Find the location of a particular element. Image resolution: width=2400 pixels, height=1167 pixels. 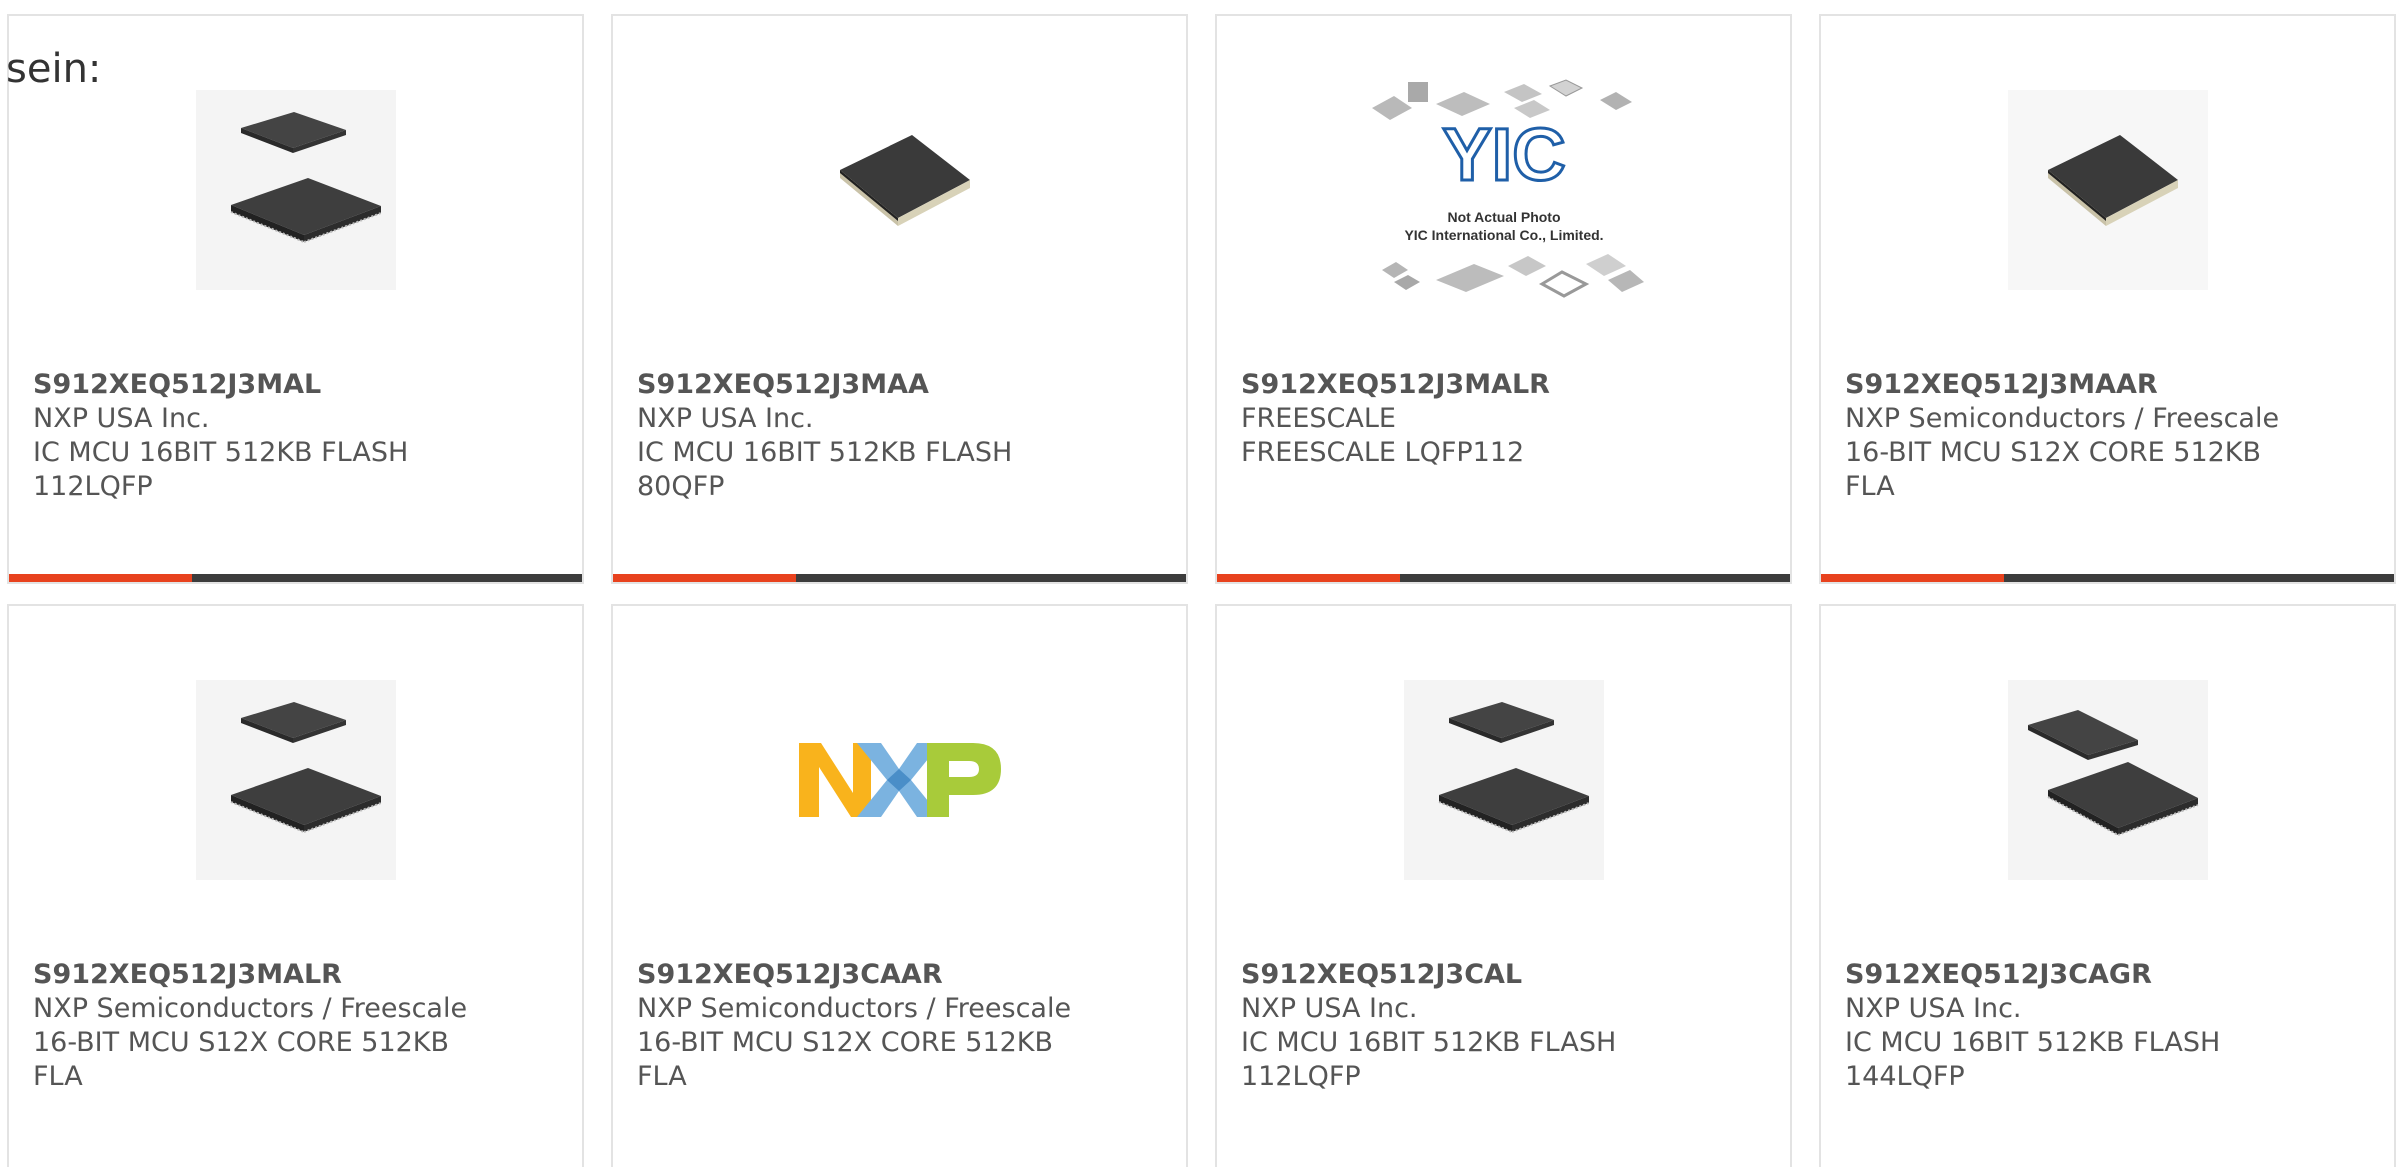

nxp-logo is located at coordinates (899, 780).